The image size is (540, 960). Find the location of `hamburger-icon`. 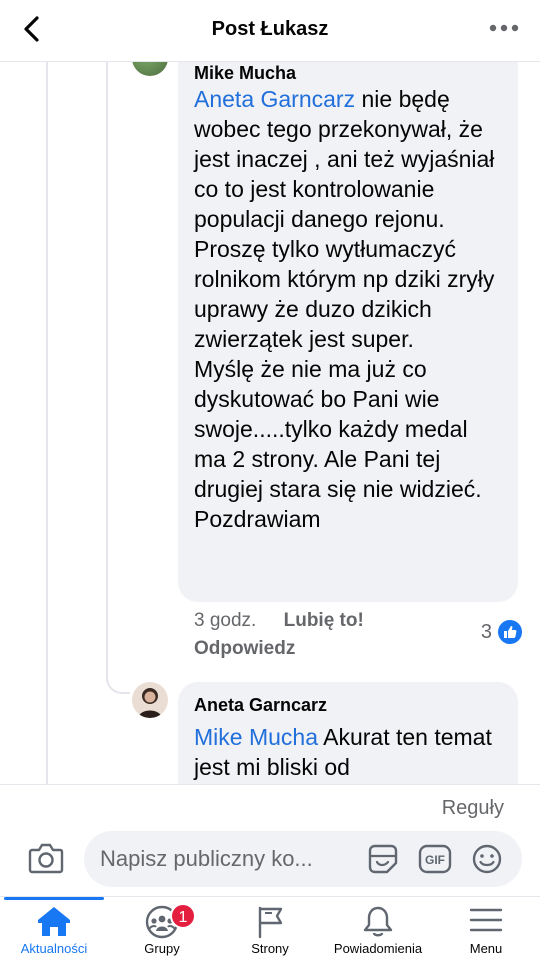

hamburger-icon is located at coordinates (486, 920).